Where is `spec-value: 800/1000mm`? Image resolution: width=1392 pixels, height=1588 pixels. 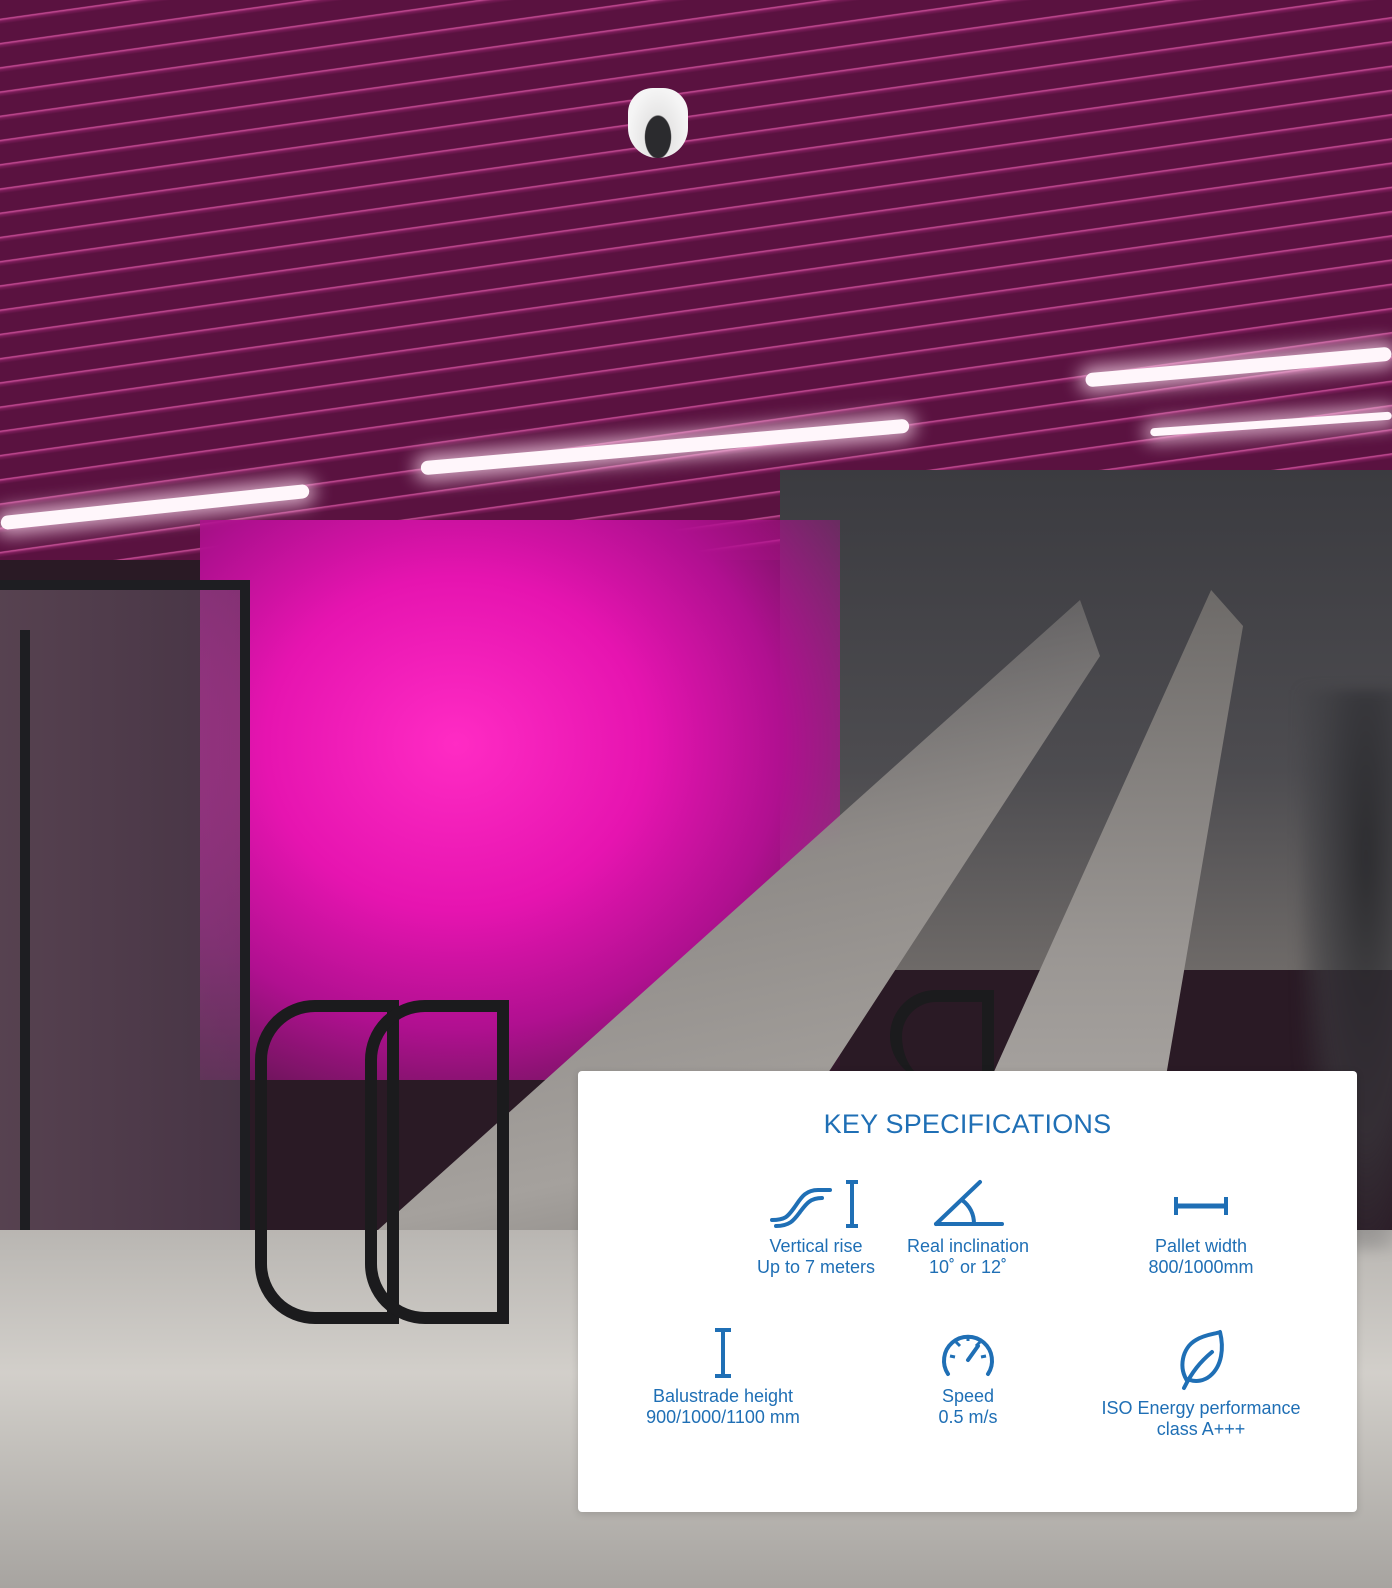 spec-value: 800/1000mm is located at coordinates (1201, 1267).